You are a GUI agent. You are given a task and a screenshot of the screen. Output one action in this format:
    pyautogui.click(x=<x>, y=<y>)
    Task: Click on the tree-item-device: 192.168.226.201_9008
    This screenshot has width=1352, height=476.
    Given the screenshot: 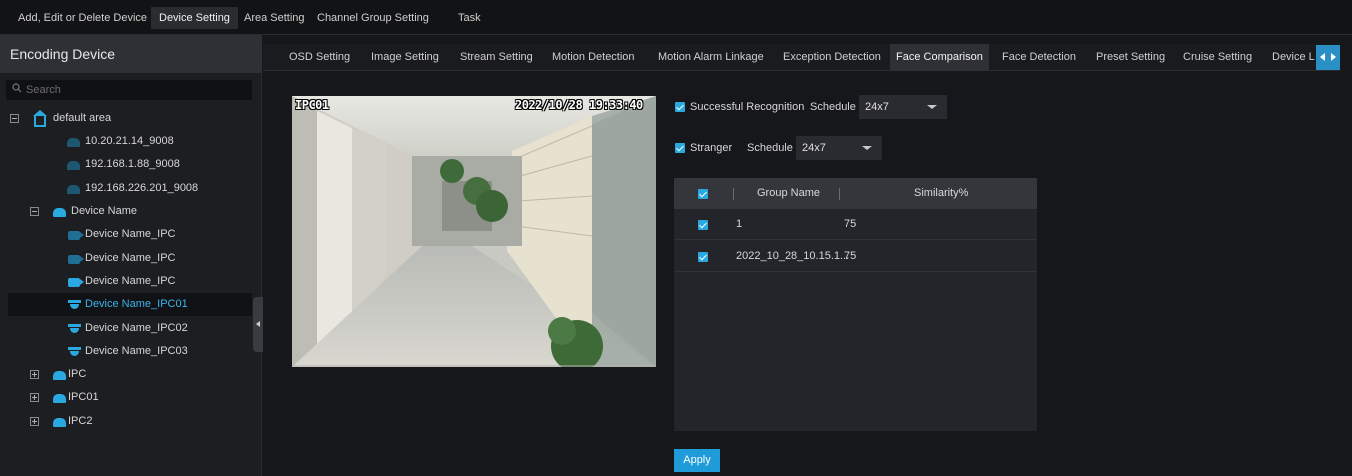 What is the action you would take?
    pyautogui.click(x=130, y=188)
    